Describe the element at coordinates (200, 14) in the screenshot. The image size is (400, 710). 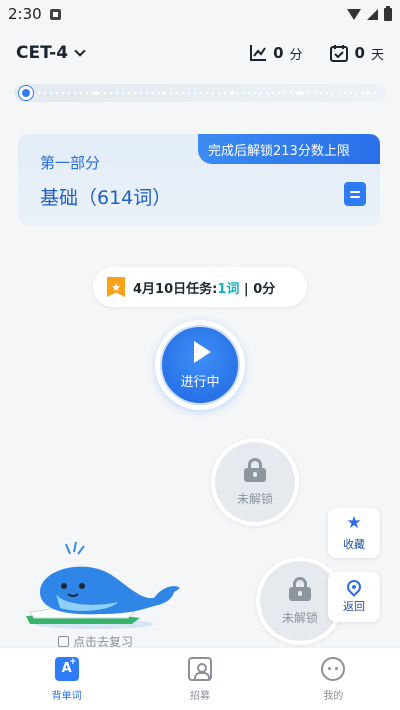
I see `status-bar: 2:30` at that location.